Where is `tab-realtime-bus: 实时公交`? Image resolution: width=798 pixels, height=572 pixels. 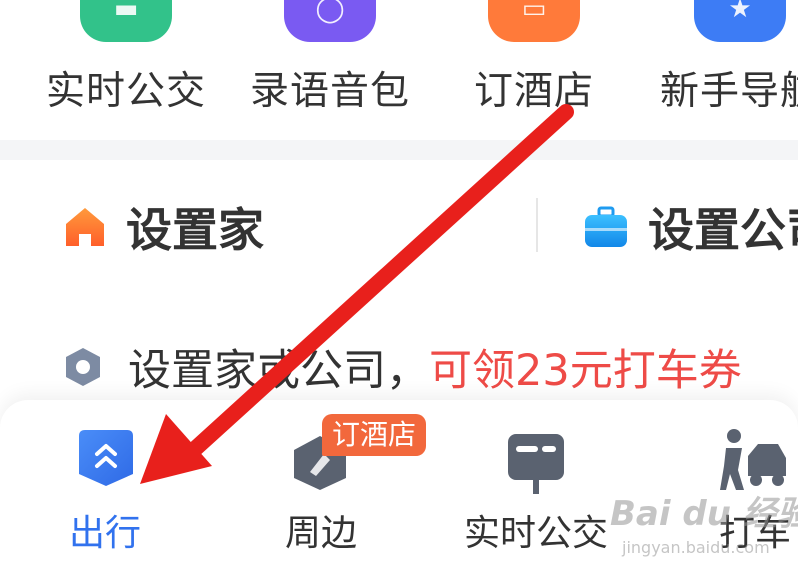
tab-realtime-bus: 实时公交 is located at coordinates (536, 486).